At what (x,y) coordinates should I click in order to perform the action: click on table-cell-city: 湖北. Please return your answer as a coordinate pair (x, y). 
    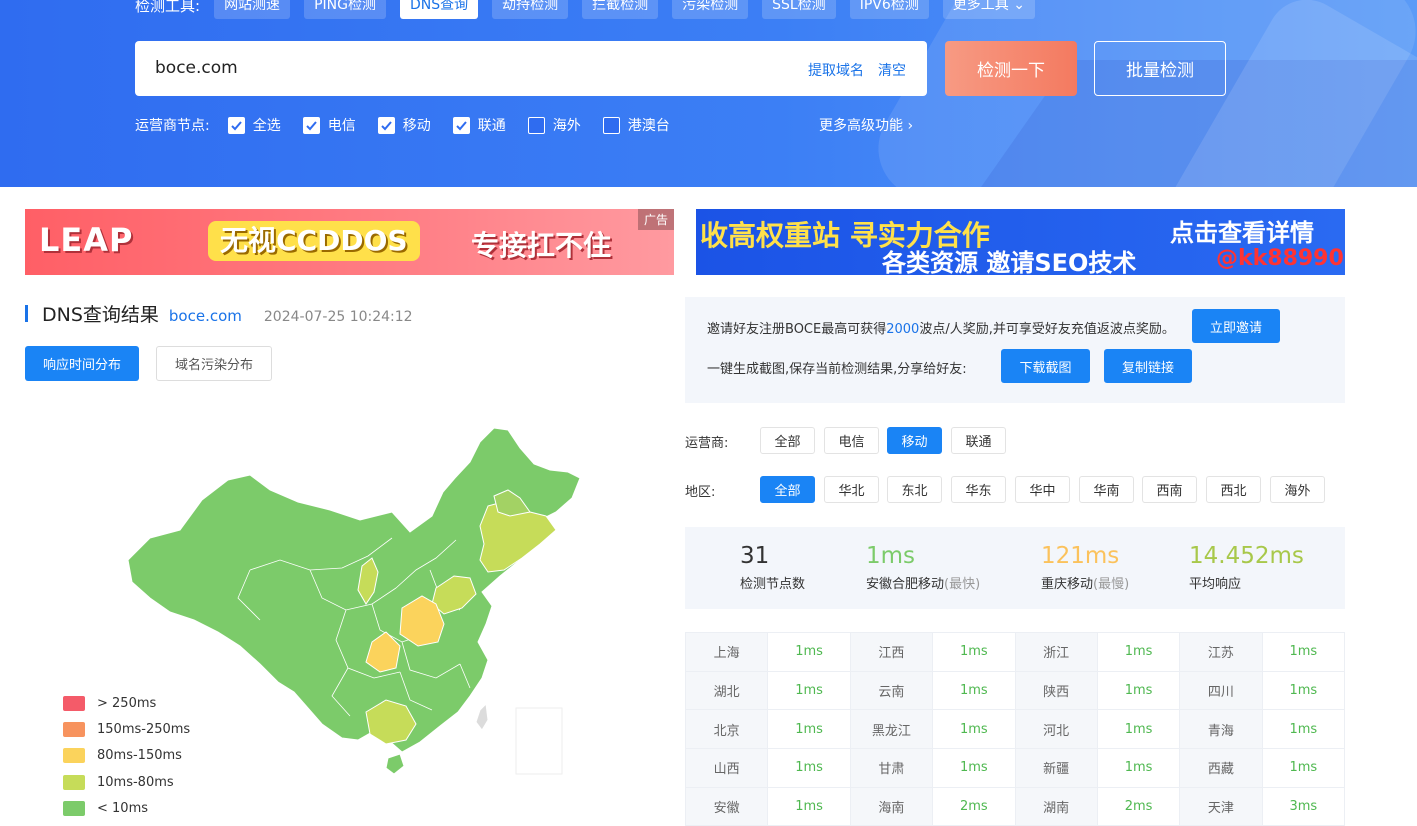
    Looking at the image, I should click on (727, 691).